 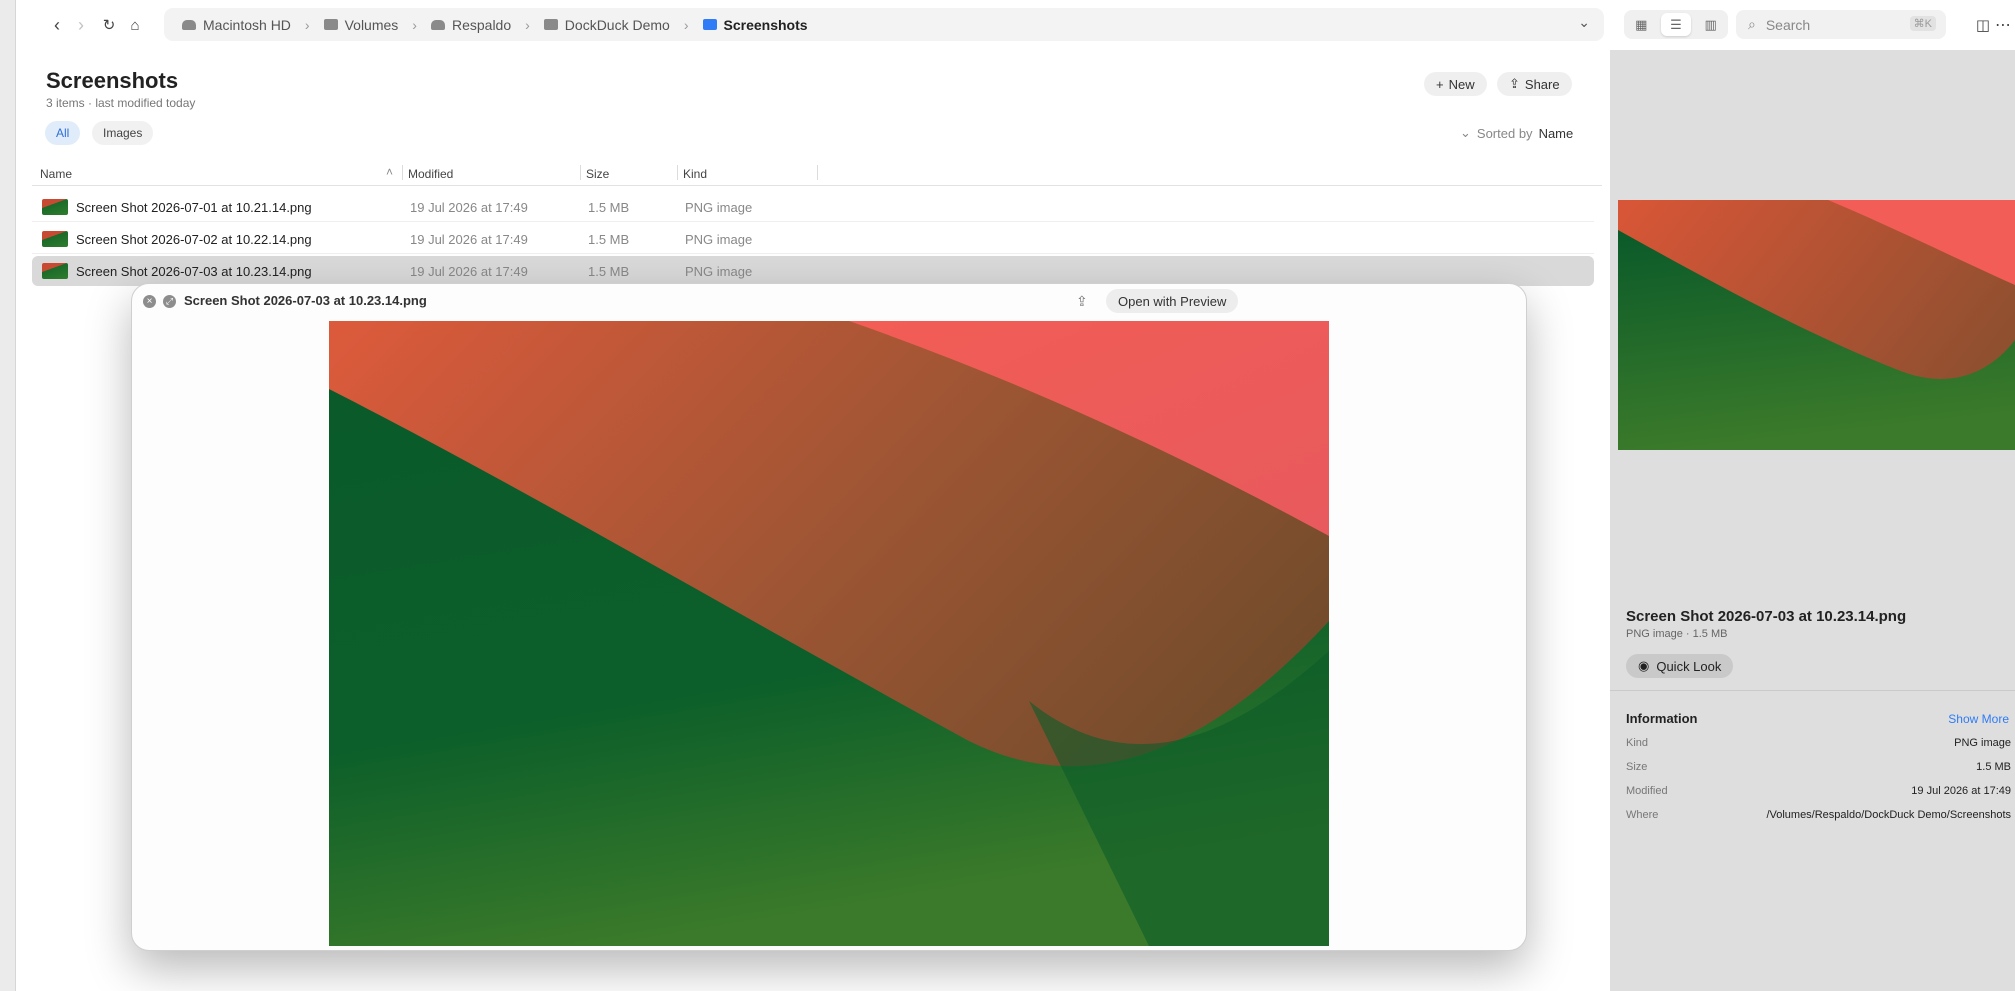 What do you see at coordinates (247, 24) in the screenshot?
I see `breadcrumb-label: Macintosh HD` at bounding box center [247, 24].